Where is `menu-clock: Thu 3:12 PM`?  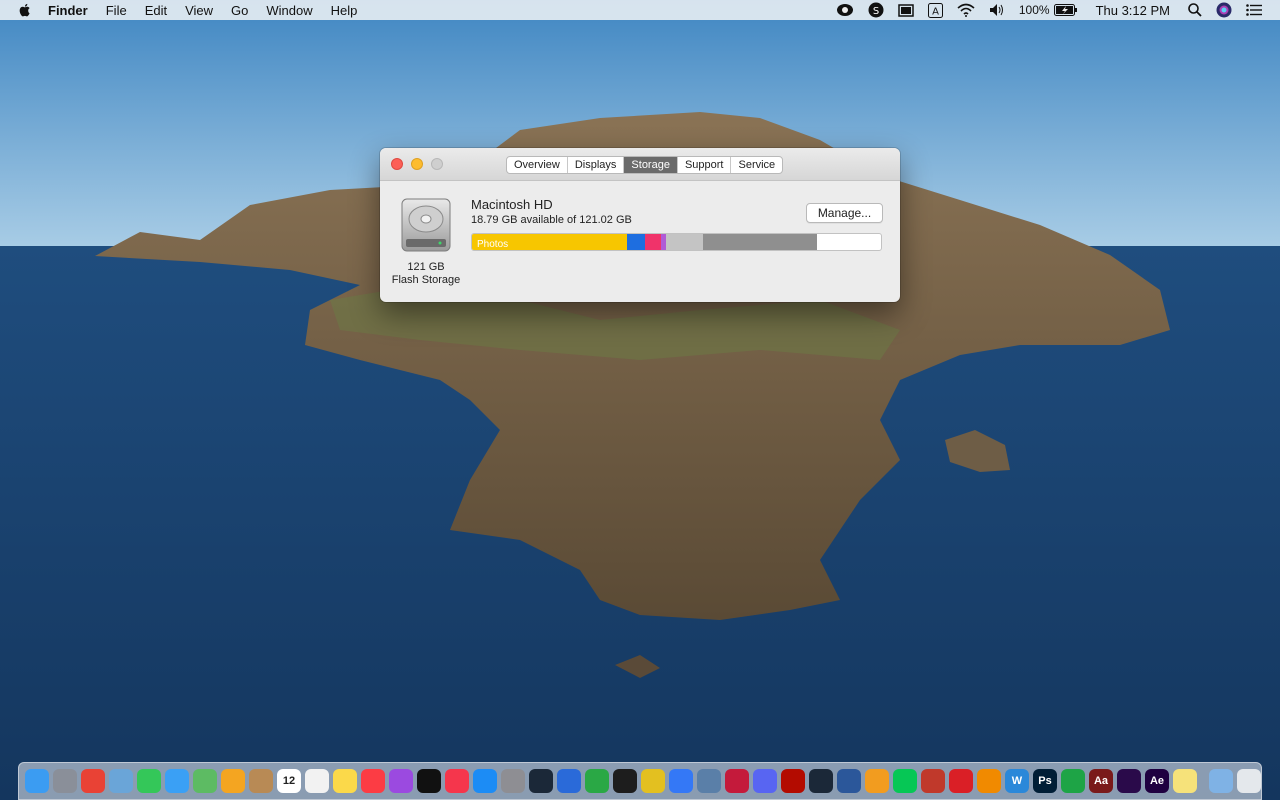
menu-clock: Thu 3:12 PM is located at coordinates (1133, 10).